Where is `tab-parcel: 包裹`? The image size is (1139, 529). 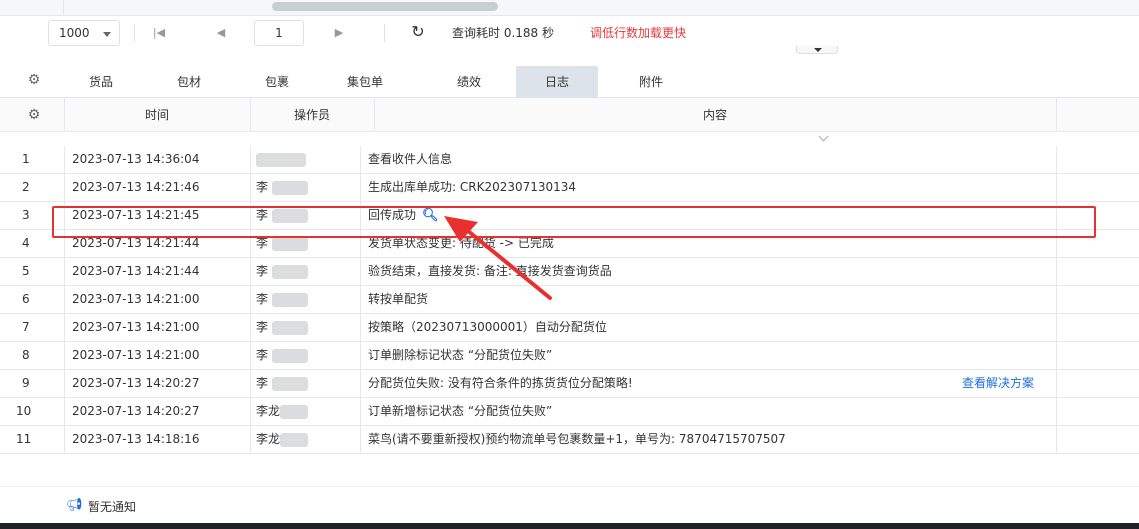 tab-parcel: 包裹 is located at coordinates (277, 82).